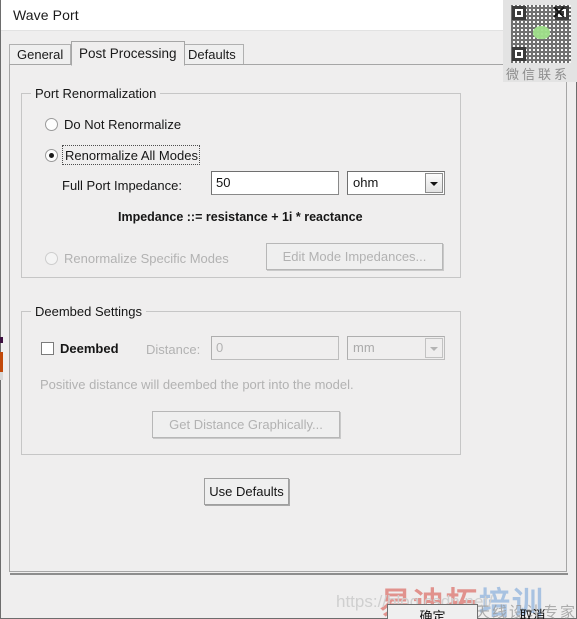 This screenshot has width=577, height=619. Describe the element at coordinates (89, 348) in the screenshot. I see `label-deembed: Deembed` at that location.